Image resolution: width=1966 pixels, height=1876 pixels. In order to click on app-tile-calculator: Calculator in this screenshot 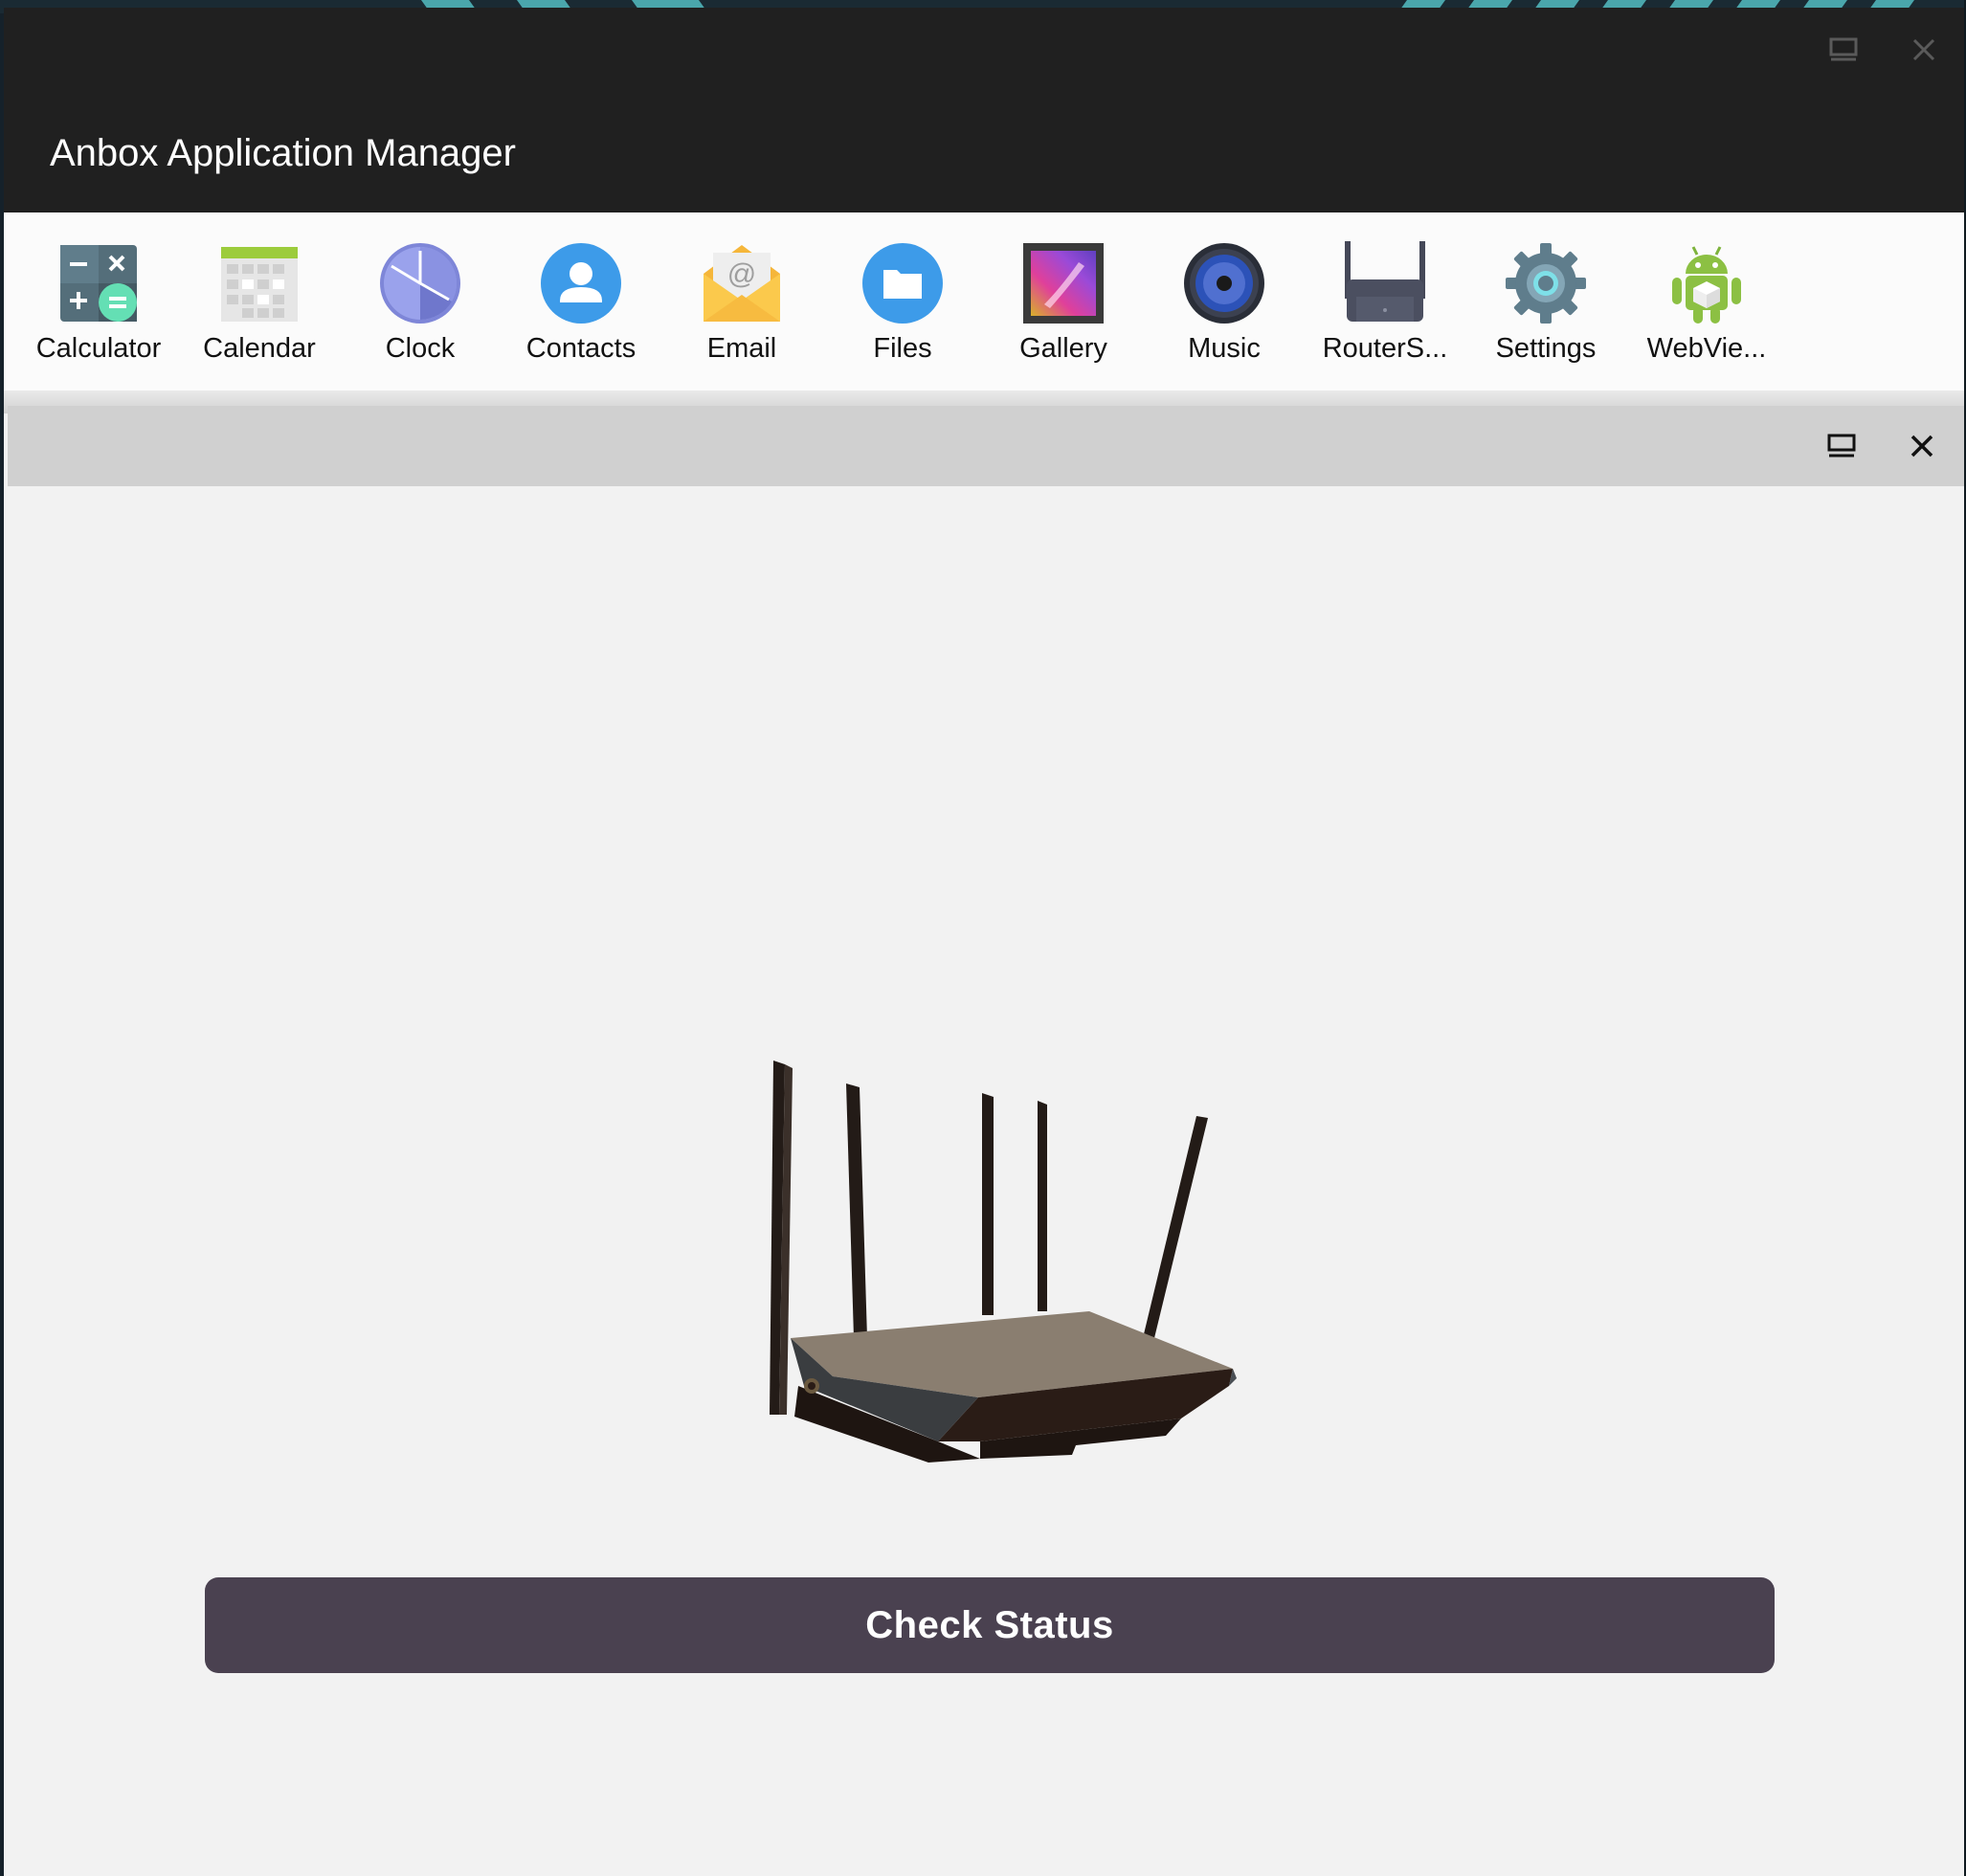, I will do `click(98, 313)`.